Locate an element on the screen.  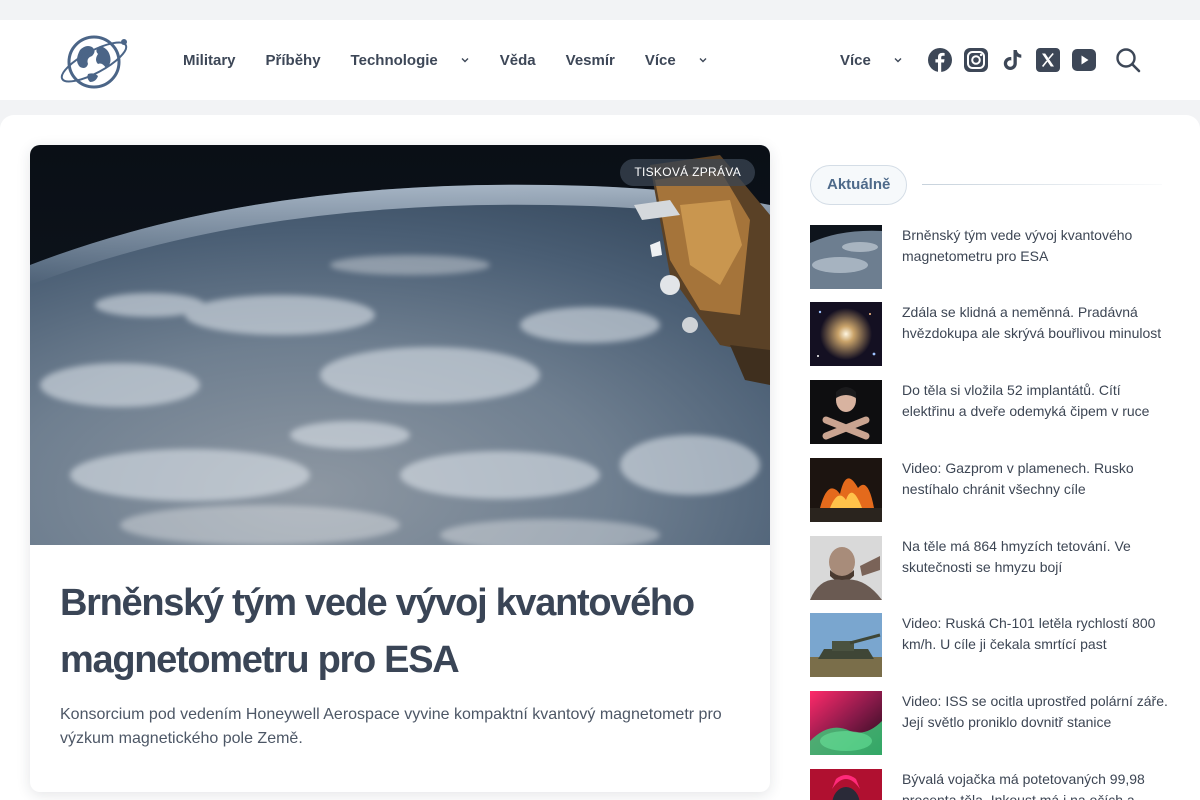
tiktok-icon is located at coordinates (1012, 60).